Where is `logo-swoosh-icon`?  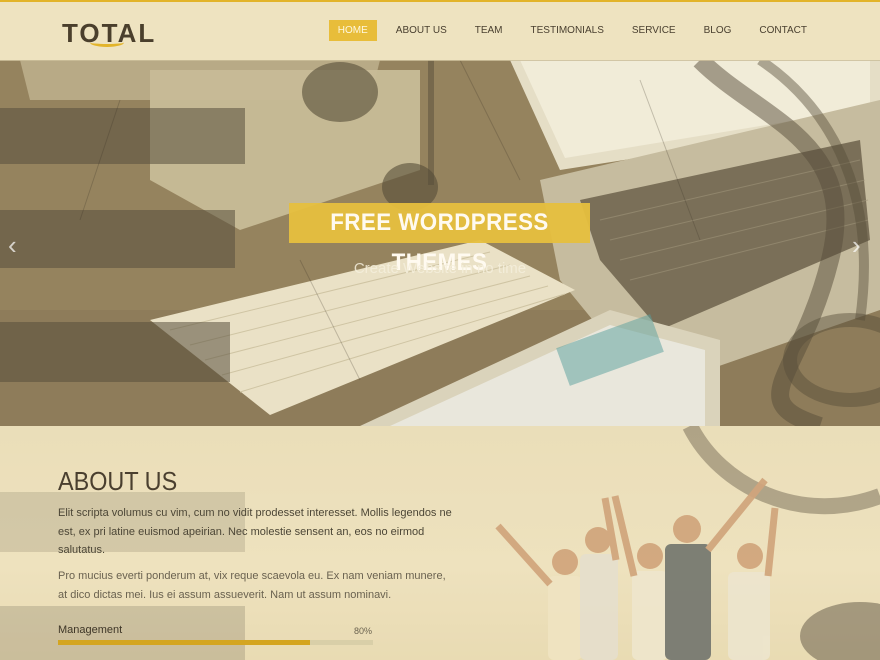
logo-swoosh-icon is located at coordinates (107, 42).